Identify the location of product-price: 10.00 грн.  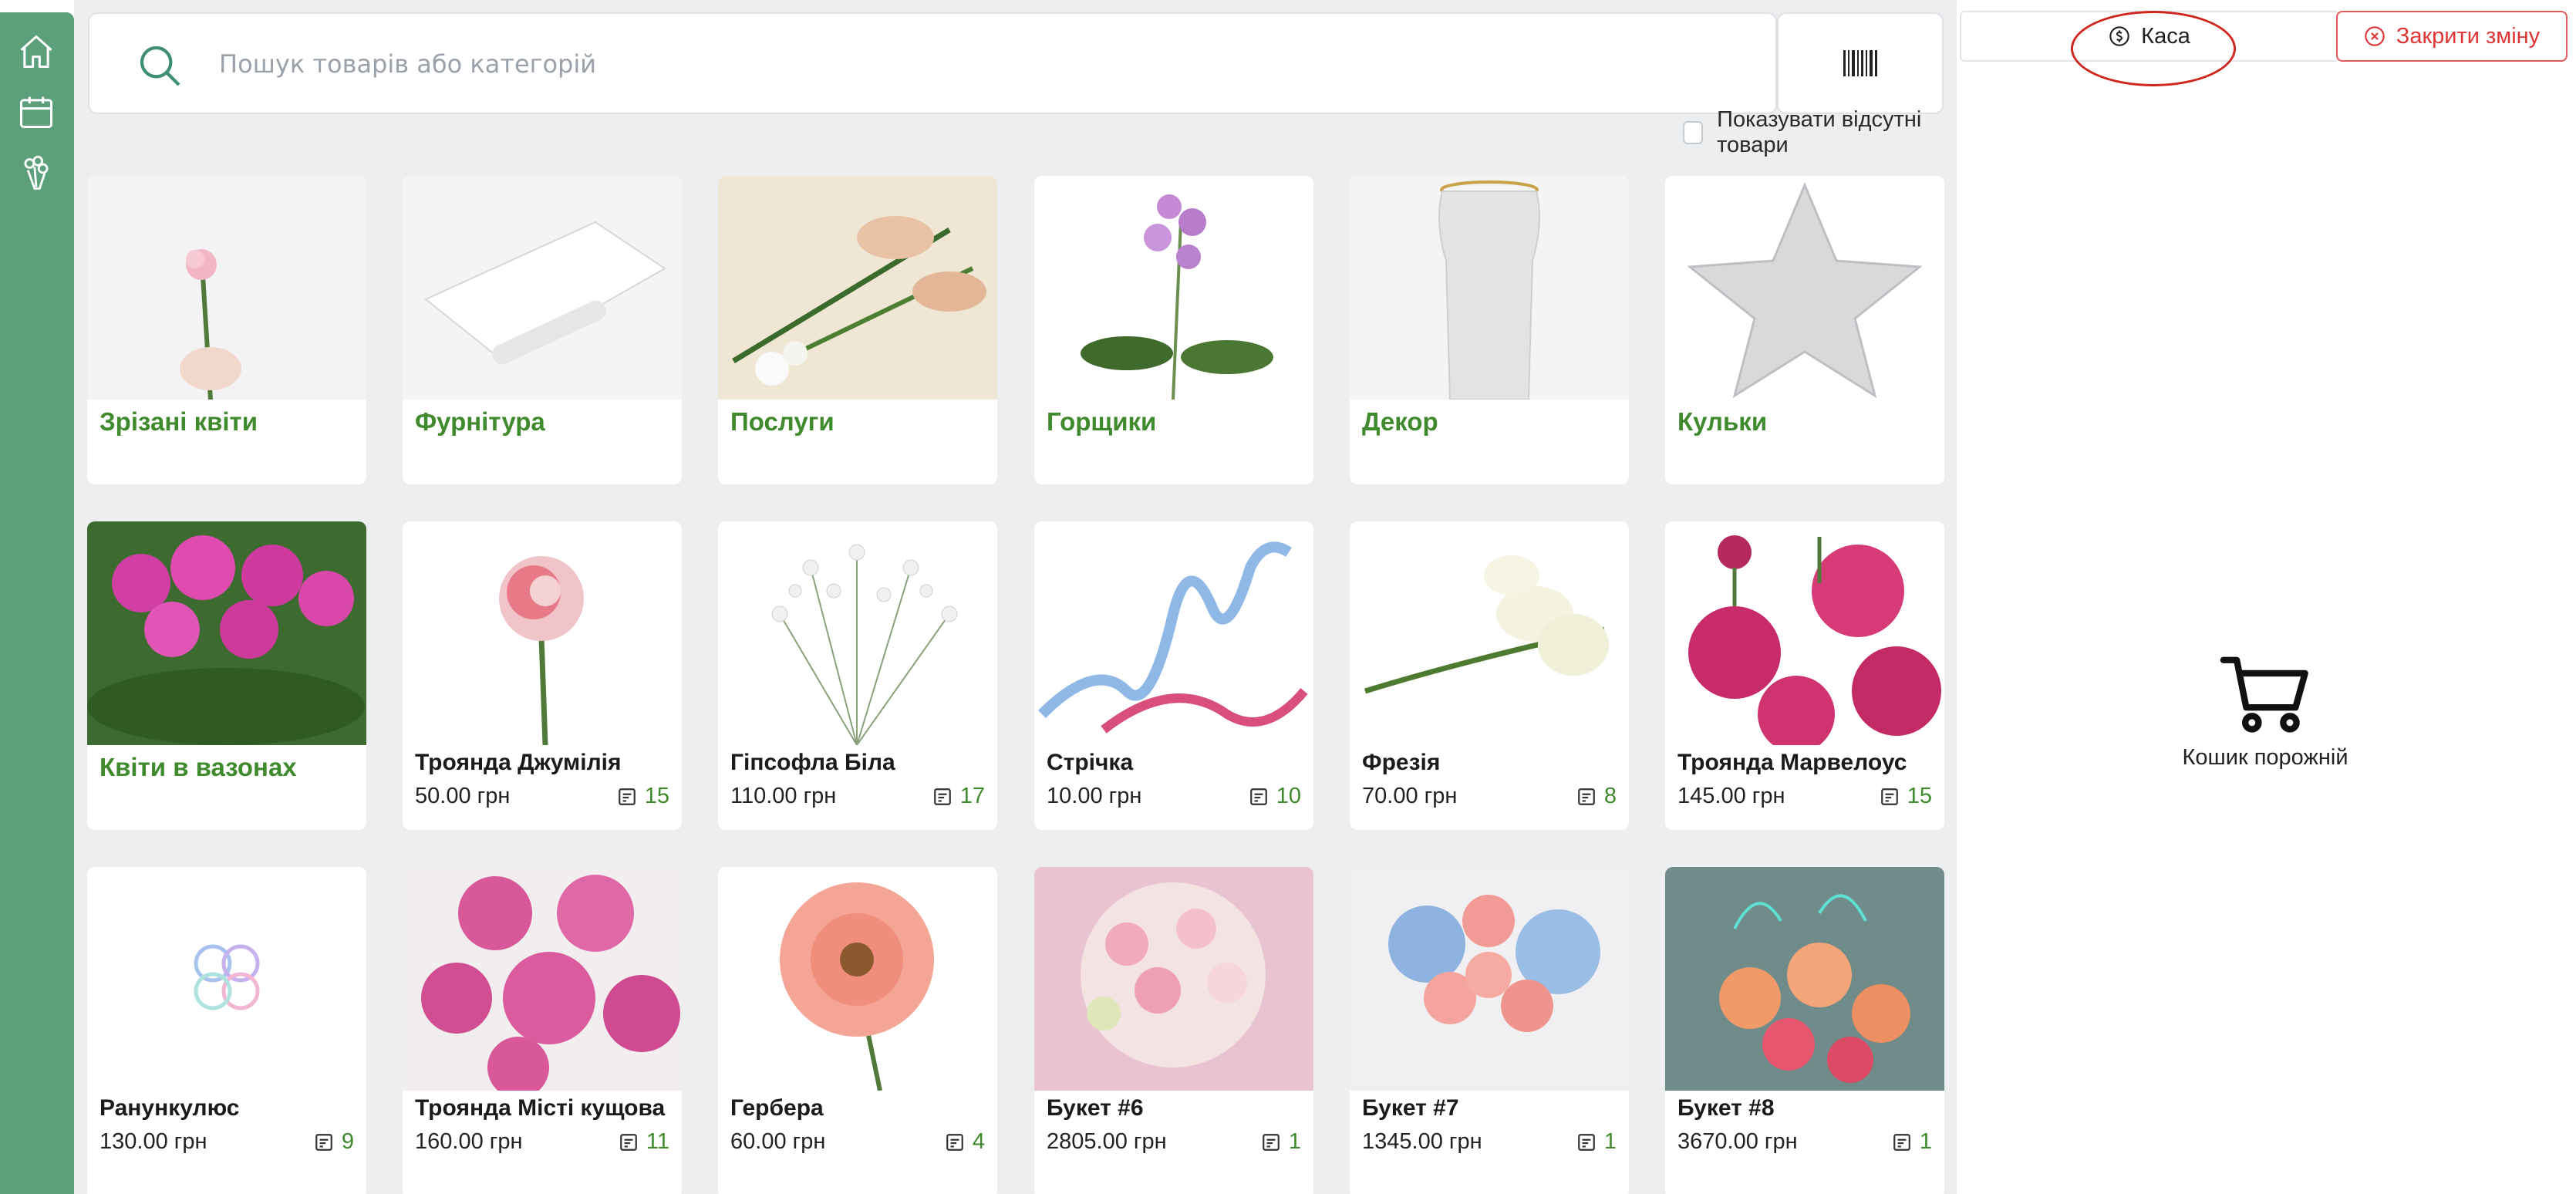
(1094, 796).